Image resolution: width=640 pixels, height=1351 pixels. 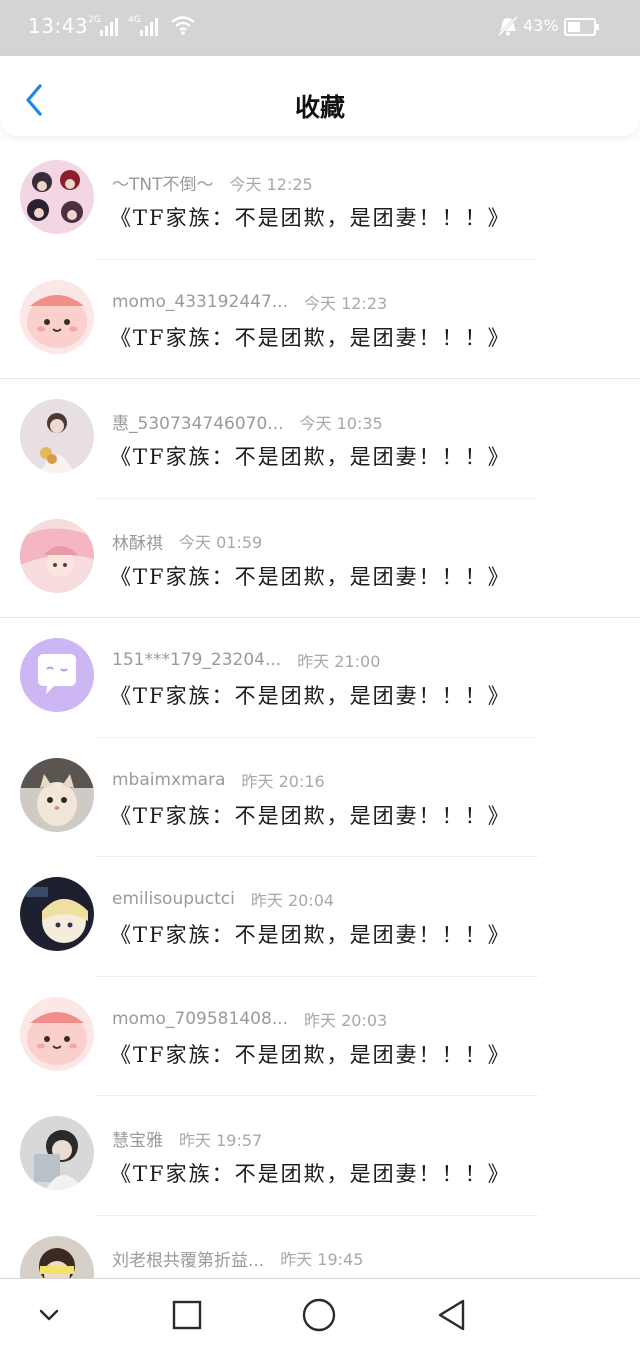 I want to click on signal-icon: 2G, so click(x=103, y=25).